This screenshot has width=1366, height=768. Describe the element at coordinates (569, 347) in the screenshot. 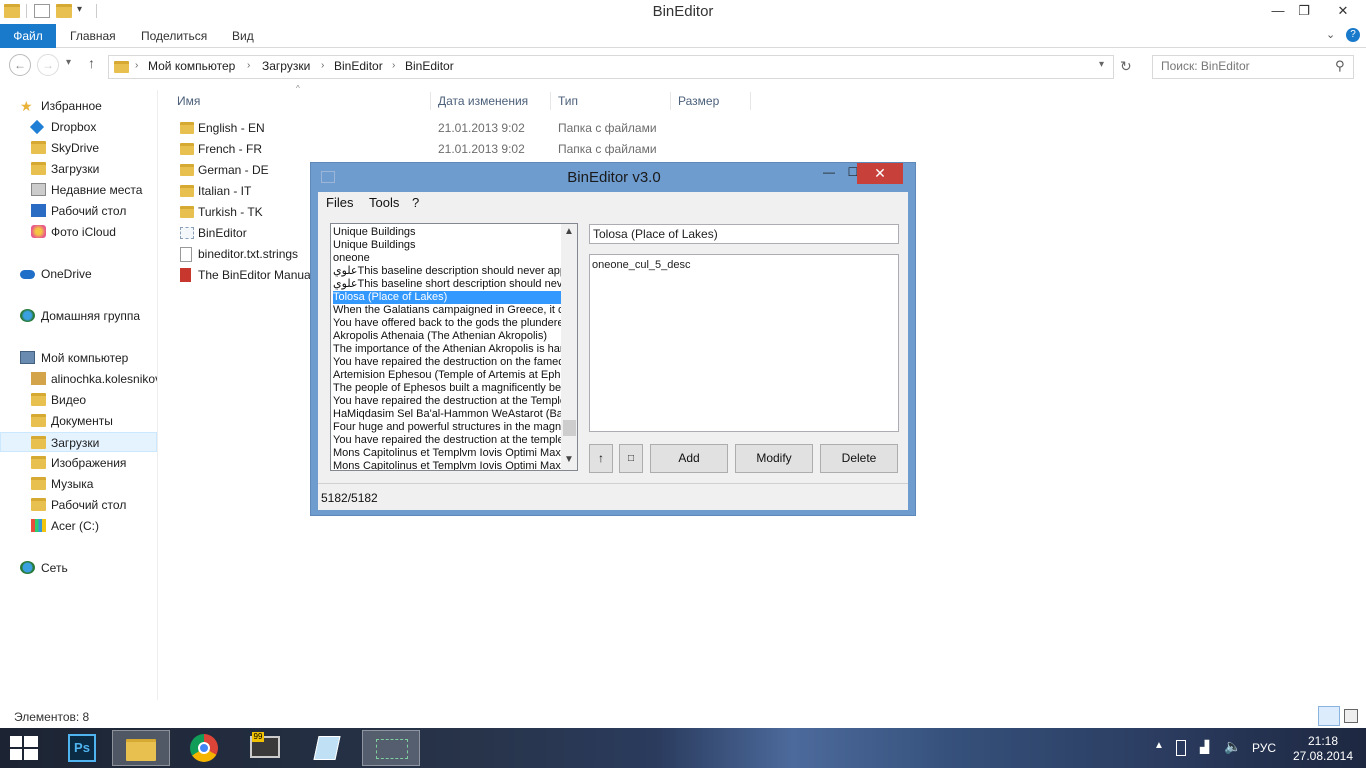

I see `list-scrollbar: ▲ ▼` at that location.